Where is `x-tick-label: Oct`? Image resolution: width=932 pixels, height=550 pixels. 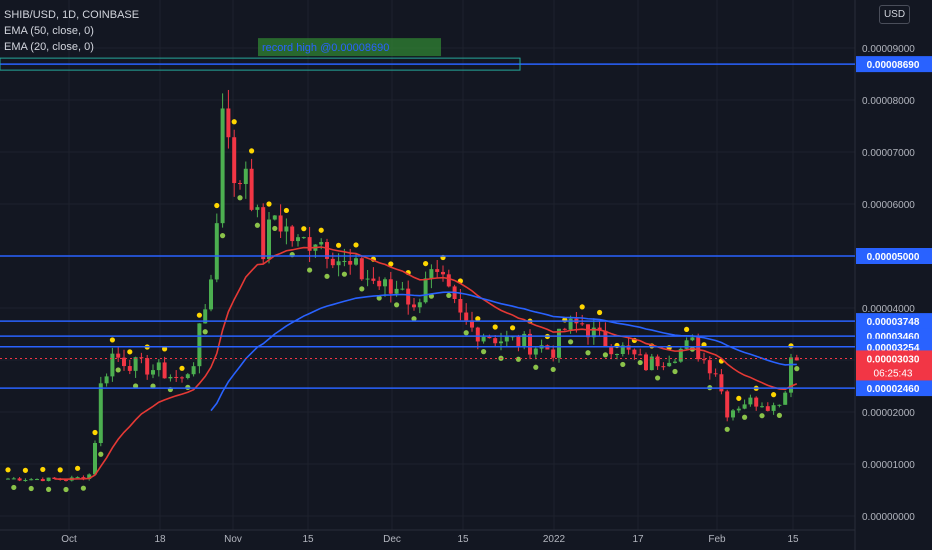 x-tick-label: Oct is located at coordinates (69, 539).